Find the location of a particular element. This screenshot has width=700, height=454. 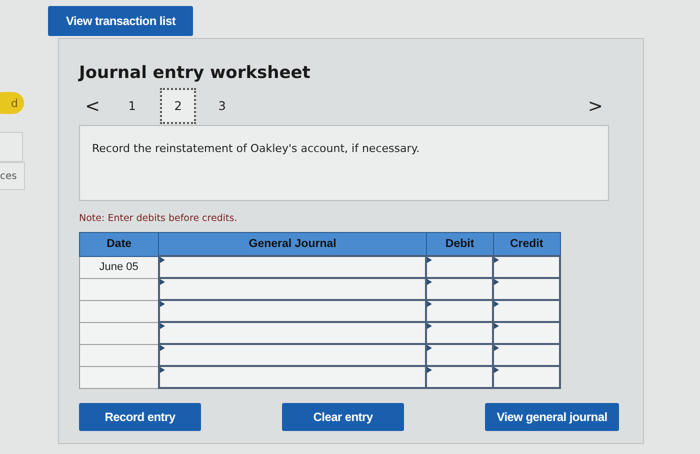

action-button: View general journal is located at coordinates (552, 417).